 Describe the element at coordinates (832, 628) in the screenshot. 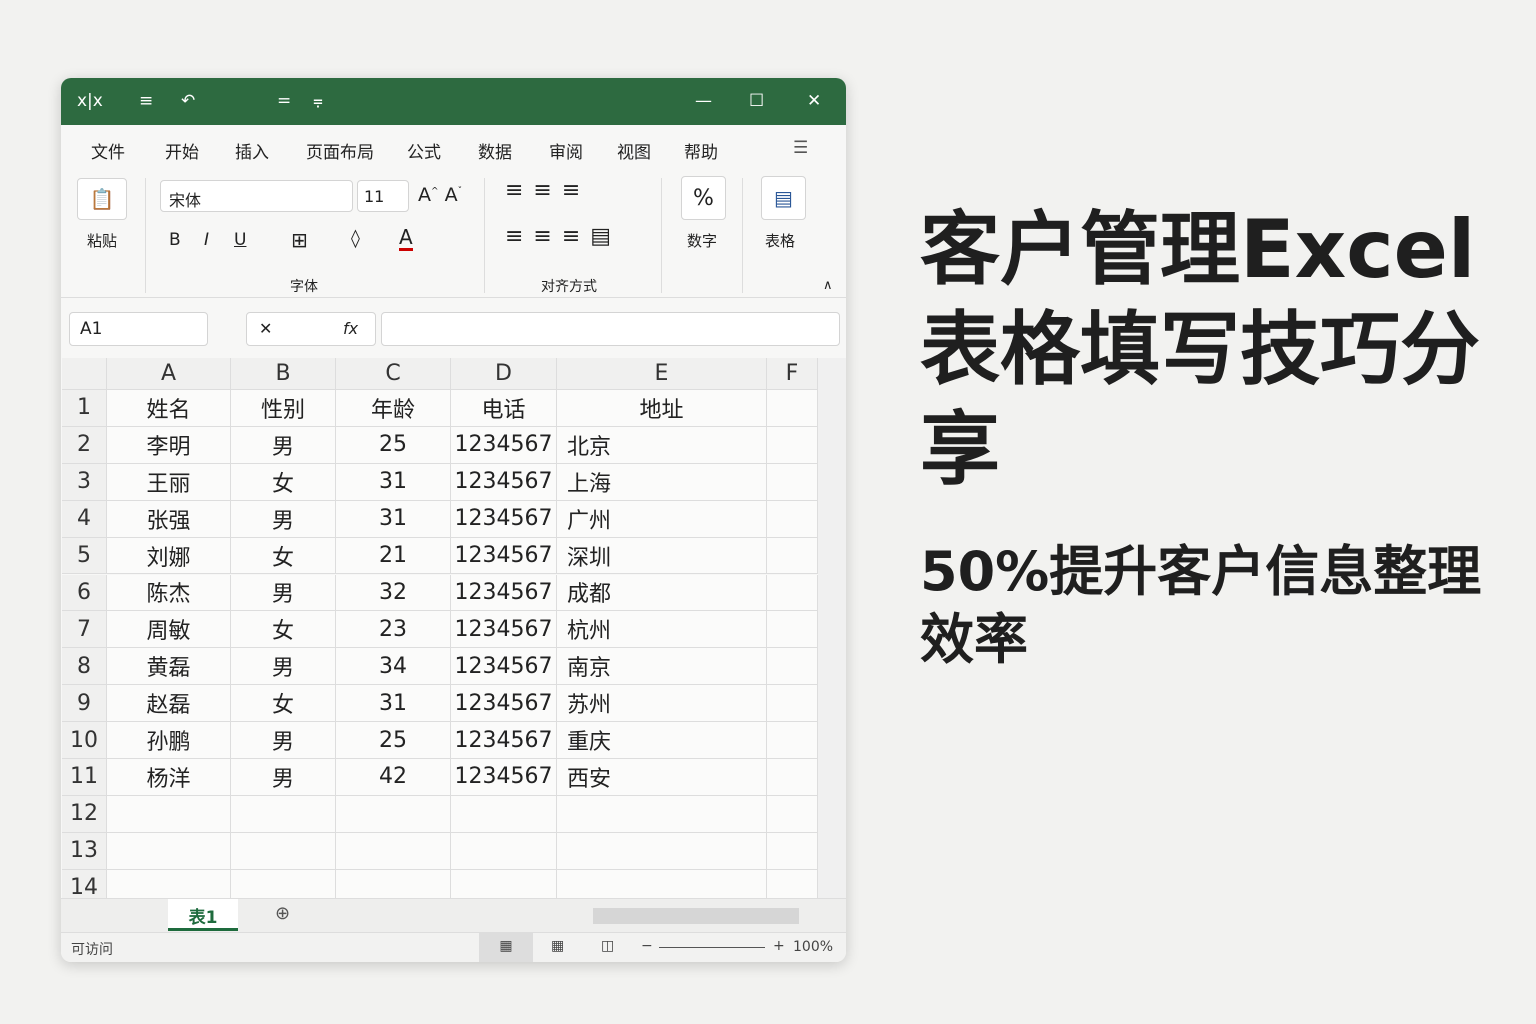

I see `vertical-scrollbar` at that location.